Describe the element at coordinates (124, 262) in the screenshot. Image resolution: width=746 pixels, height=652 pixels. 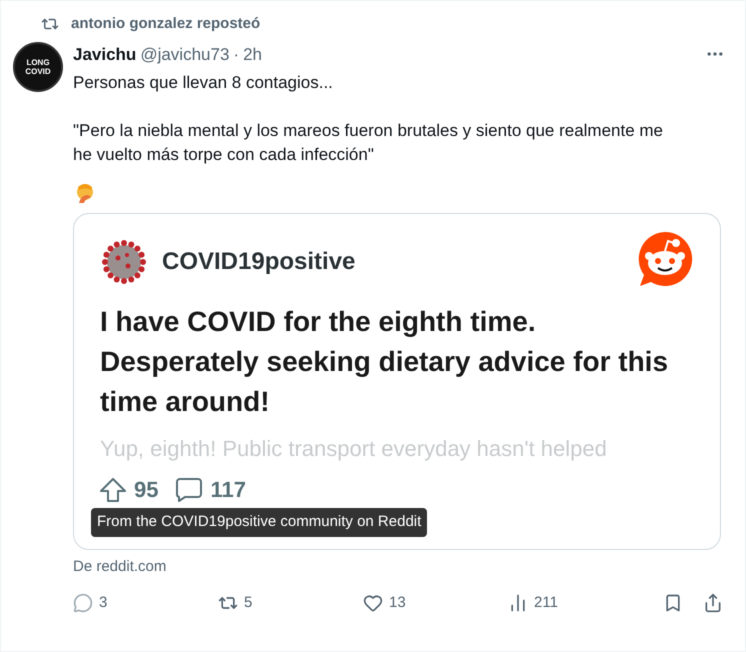
I see `virus-icon` at that location.